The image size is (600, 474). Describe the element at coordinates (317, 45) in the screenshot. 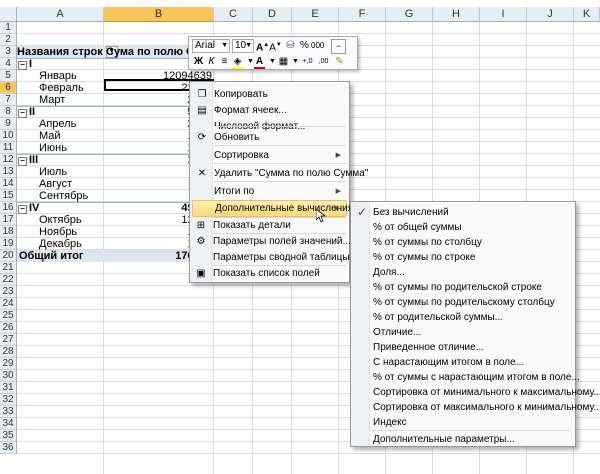

I see `thousands-button: 000` at that location.